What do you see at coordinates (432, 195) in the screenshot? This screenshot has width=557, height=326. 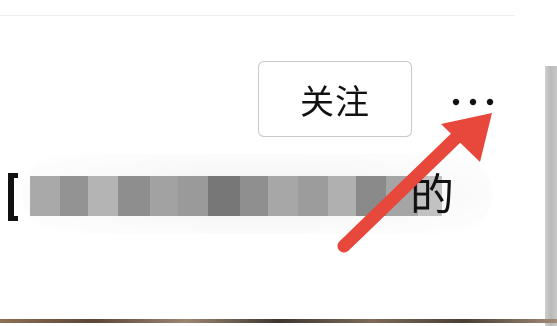 I see `headline-trailing-char: 的` at bounding box center [432, 195].